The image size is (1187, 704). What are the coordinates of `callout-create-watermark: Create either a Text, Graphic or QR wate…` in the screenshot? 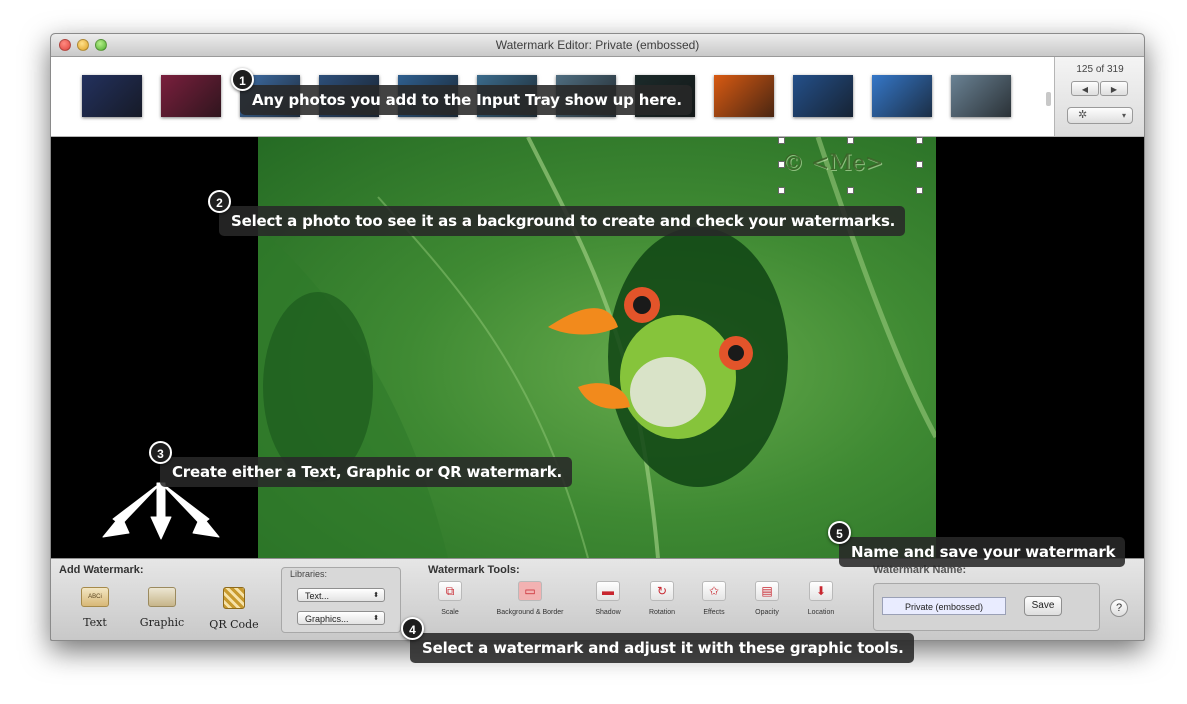 It's located at (366, 472).